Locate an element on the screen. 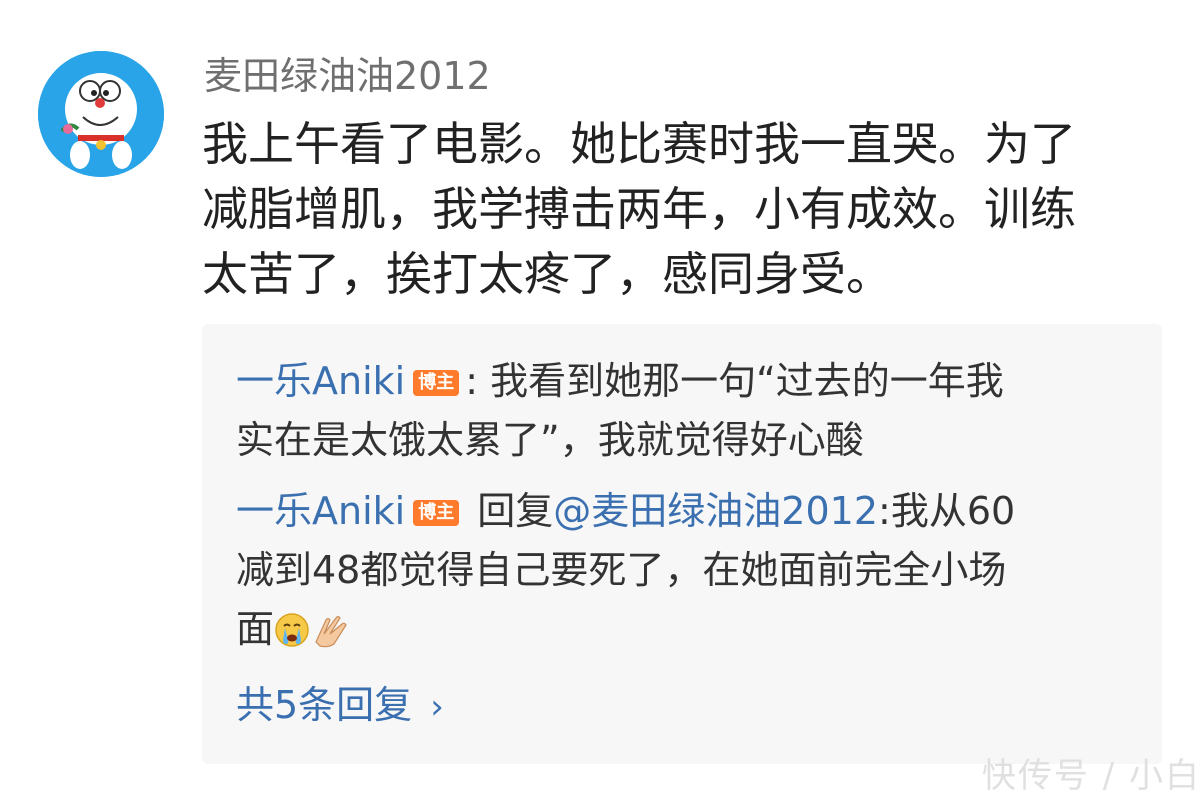  watermark: 快传号 / 小白 is located at coordinates (1091, 776).